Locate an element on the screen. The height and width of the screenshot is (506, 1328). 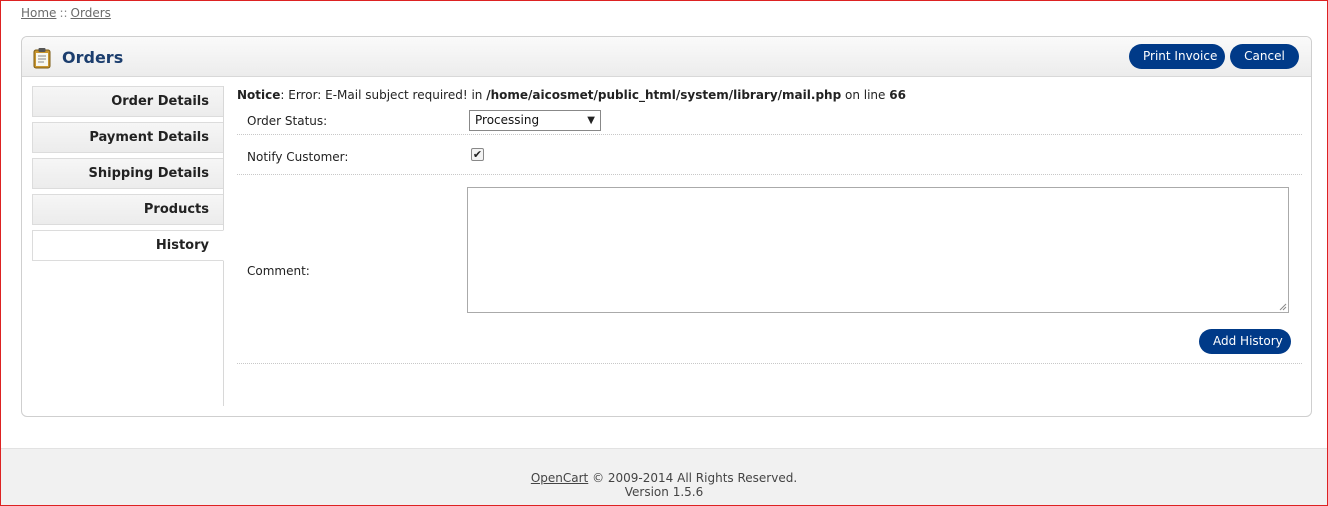
tab-history: History is located at coordinates (128, 245).